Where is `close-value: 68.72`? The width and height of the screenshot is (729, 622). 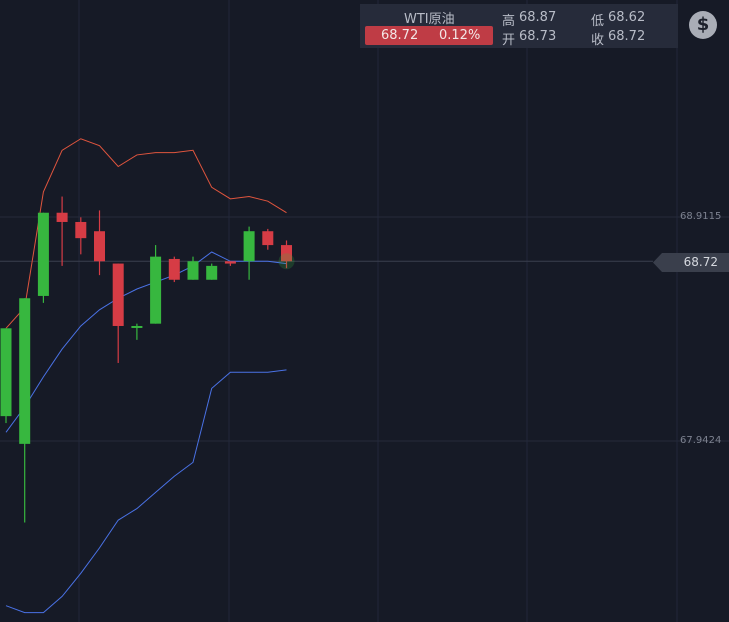 close-value: 68.72 is located at coordinates (627, 36).